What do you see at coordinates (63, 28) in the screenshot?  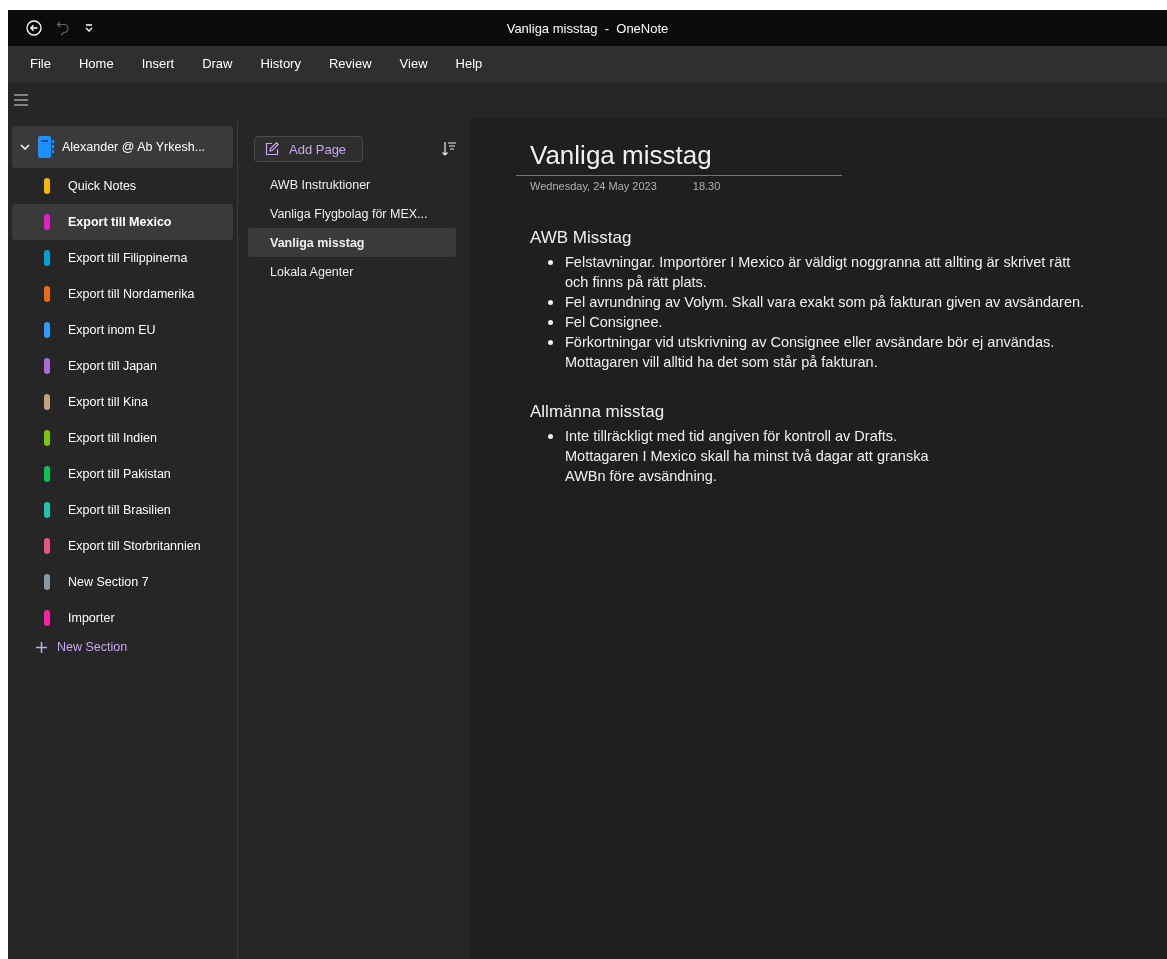 I see `undo-icon` at bounding box center [63, 28].